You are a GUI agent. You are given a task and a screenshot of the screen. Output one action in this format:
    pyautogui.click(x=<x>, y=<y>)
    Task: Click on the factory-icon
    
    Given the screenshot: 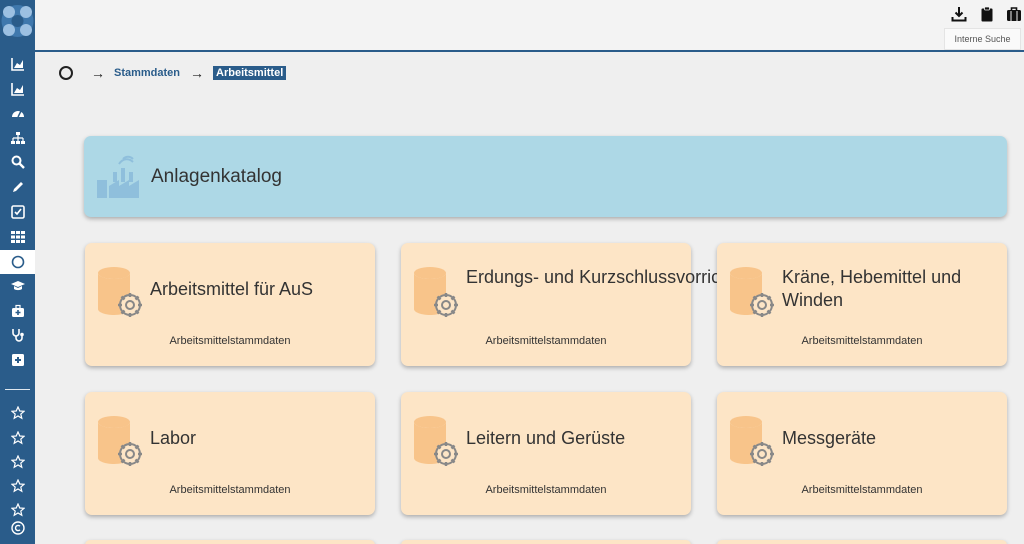 What is the action you would take?
    pyautogui.click(x=118, y=176)
    